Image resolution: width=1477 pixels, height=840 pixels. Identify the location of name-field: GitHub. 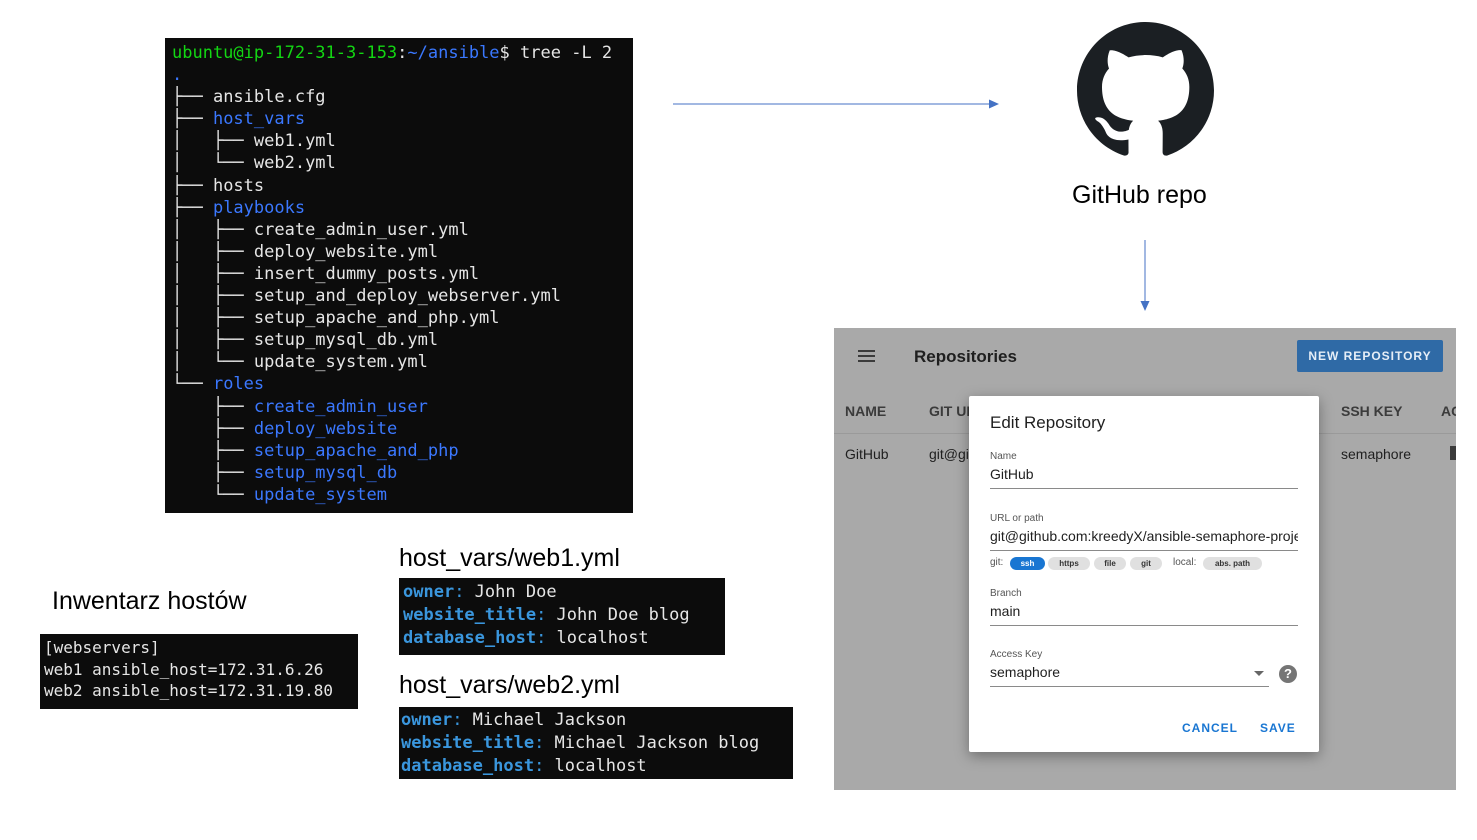
(1144, 474).